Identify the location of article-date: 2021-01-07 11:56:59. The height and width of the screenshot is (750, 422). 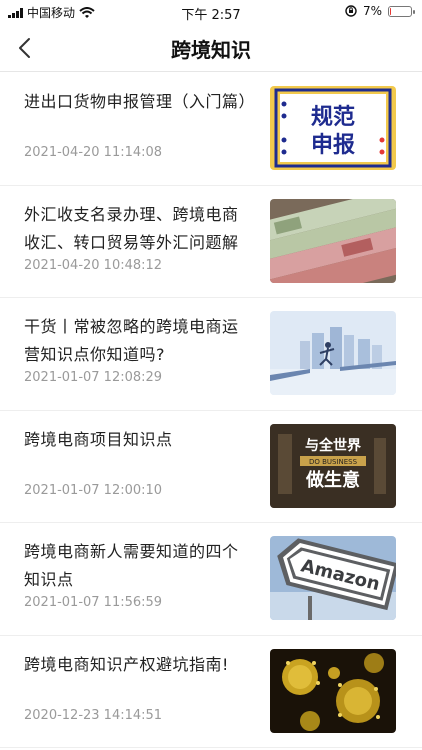
(93, 602).